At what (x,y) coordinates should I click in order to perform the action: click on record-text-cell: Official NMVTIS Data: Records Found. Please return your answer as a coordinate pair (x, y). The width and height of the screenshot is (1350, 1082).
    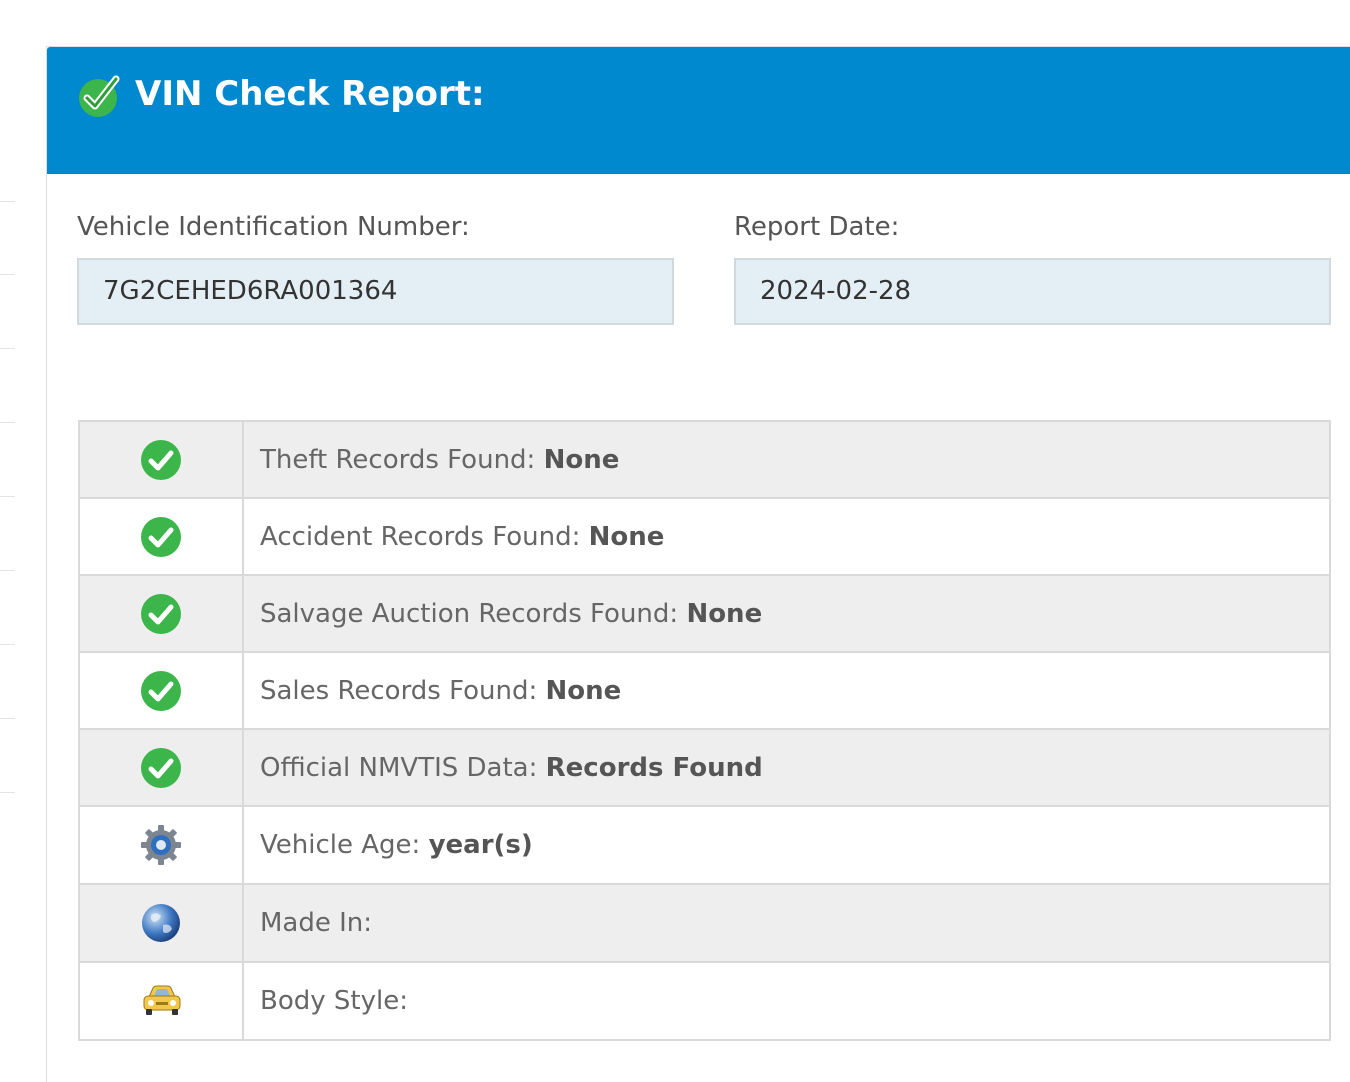
    Looking at the image, I should click on (786, 767).